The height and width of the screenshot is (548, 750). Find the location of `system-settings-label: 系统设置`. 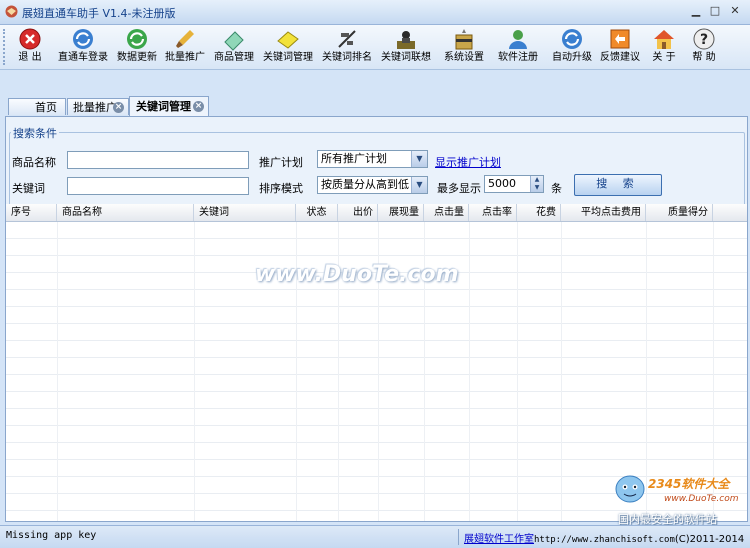

system-settings-label: 系统设置 is located at coordinates (464, 57).